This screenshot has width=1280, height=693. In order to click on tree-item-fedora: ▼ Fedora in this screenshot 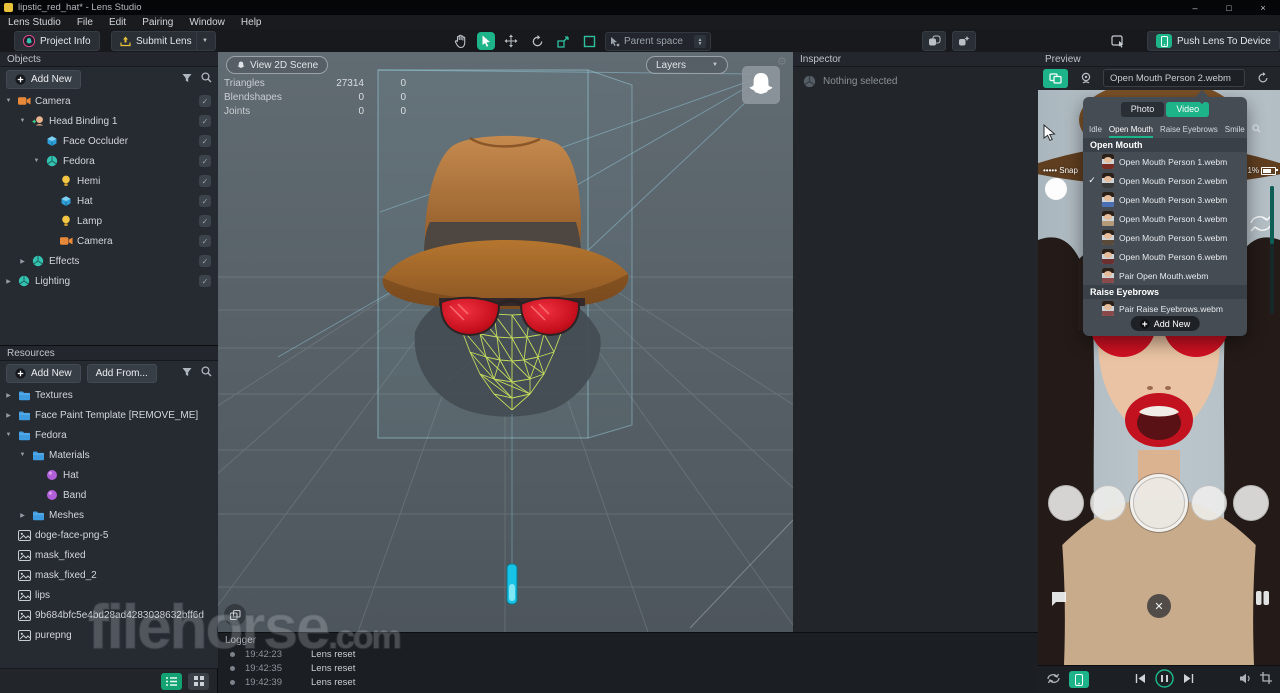, I will do `click(109, 435)`.